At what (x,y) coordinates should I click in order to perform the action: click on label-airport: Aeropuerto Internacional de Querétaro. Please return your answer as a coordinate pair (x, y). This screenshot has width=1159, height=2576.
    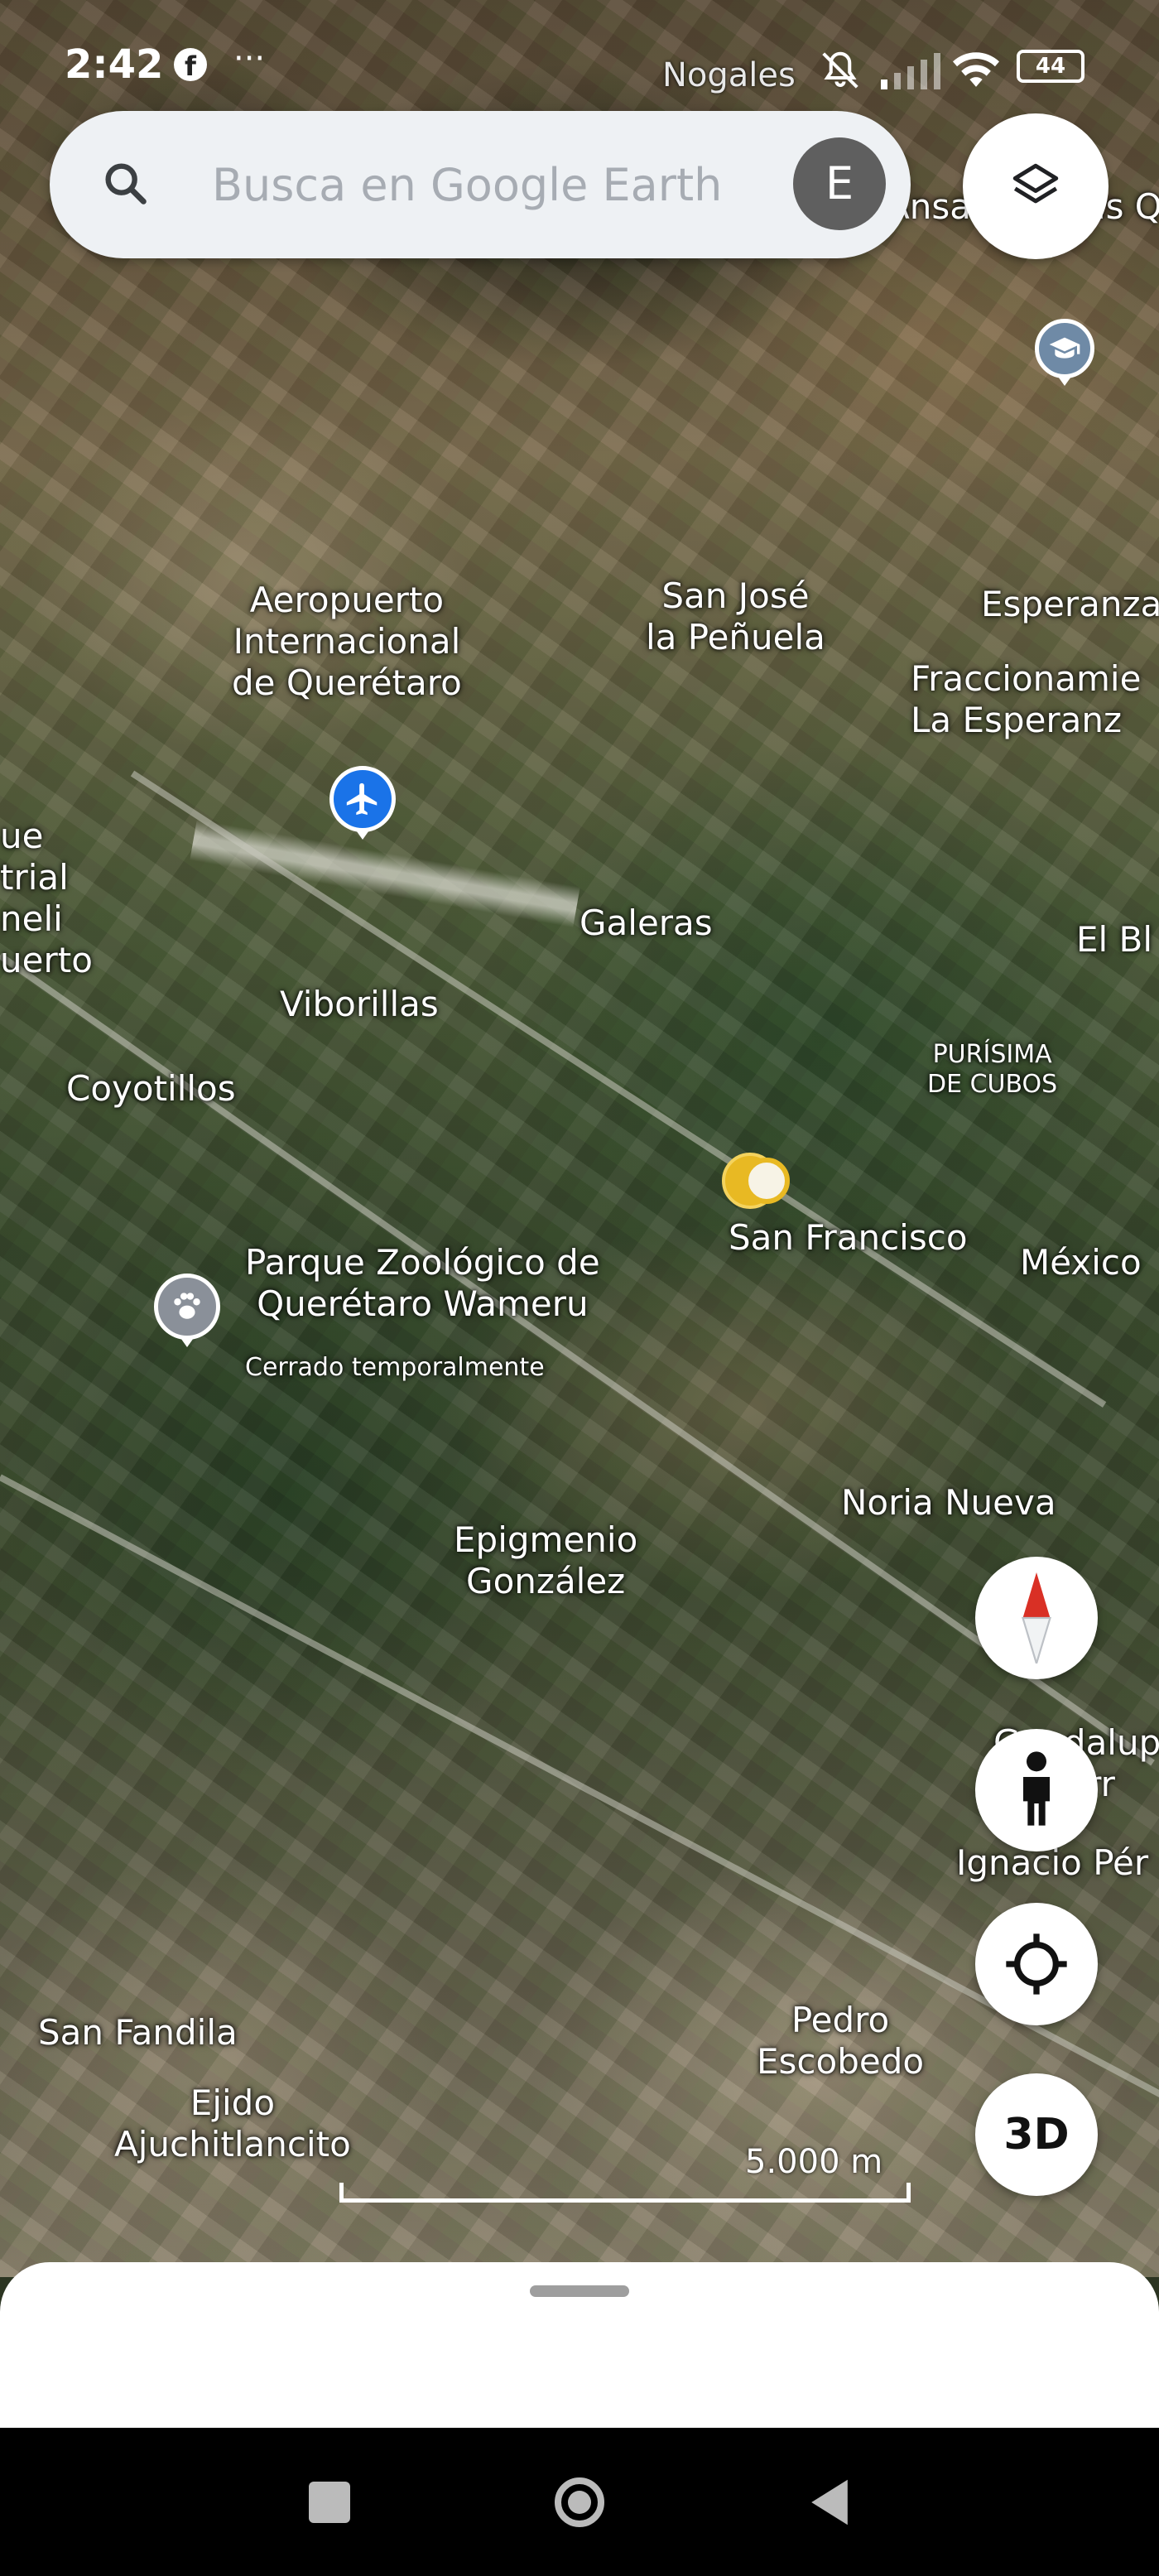
    Looking at the image, I should click on (347, 641).